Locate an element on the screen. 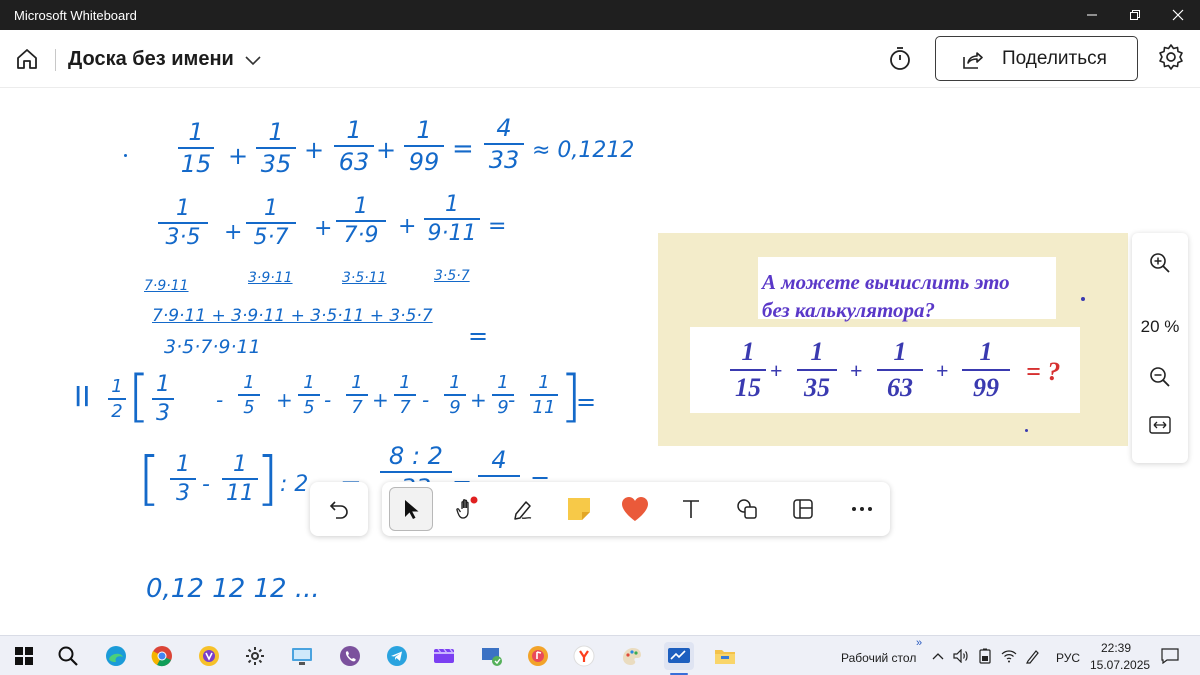 The height and width of the screenshot is (675, 1200). zoom-in-icon is located at coordinates (1160, 263).